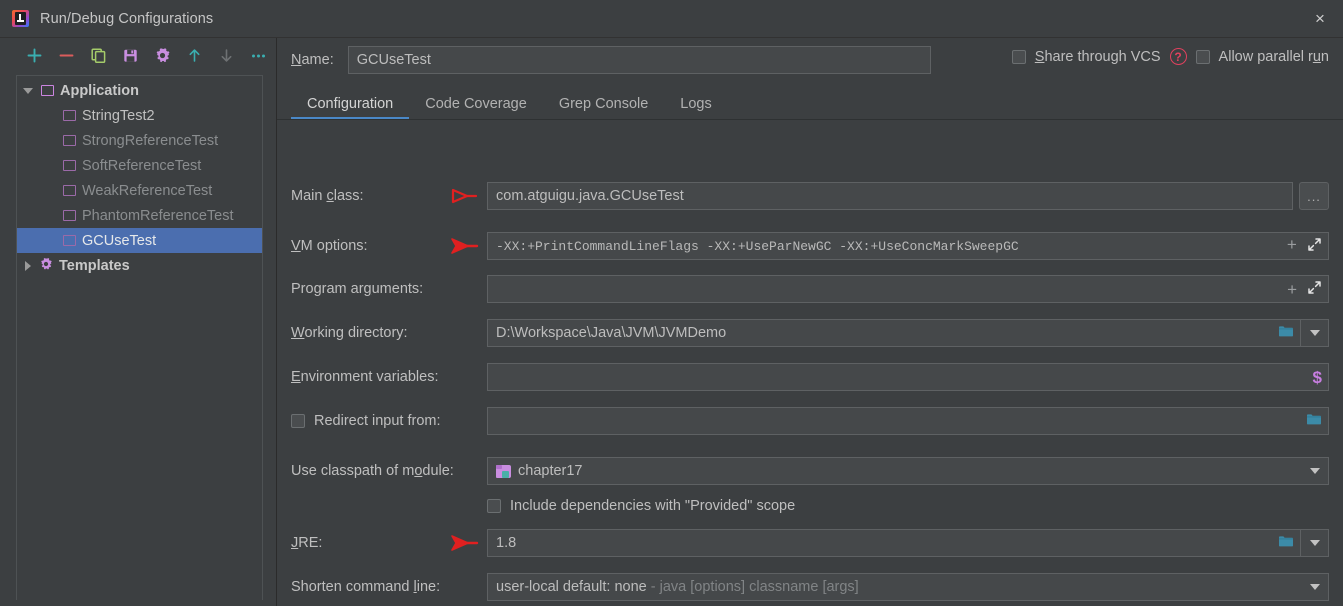 The width and height of the screenshot is (1343, 606). I want to click on classpath-module-row: Use classpath of module: chapter17, so click(810, 471).